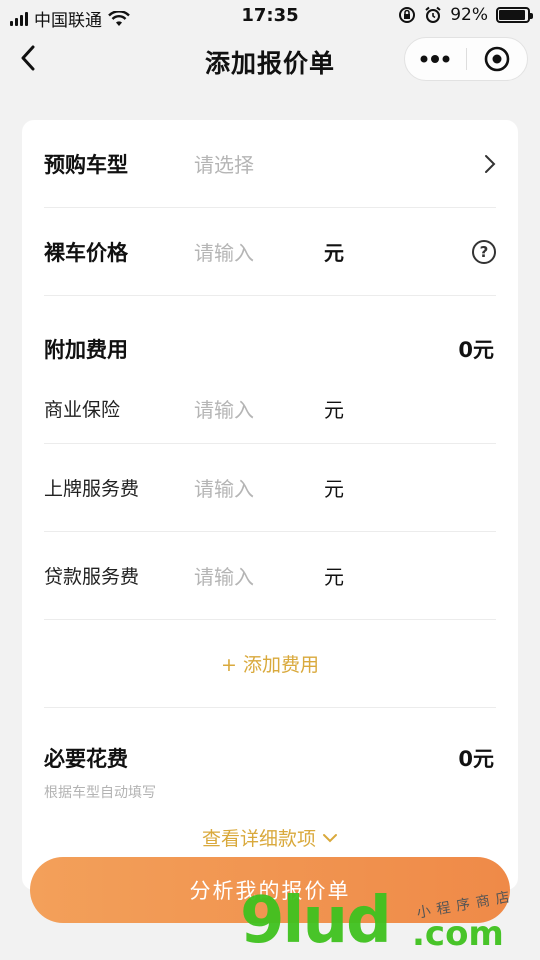 This screenshot has width=540, height=960. I want to click on status-right: 92%, so click(465, 15).